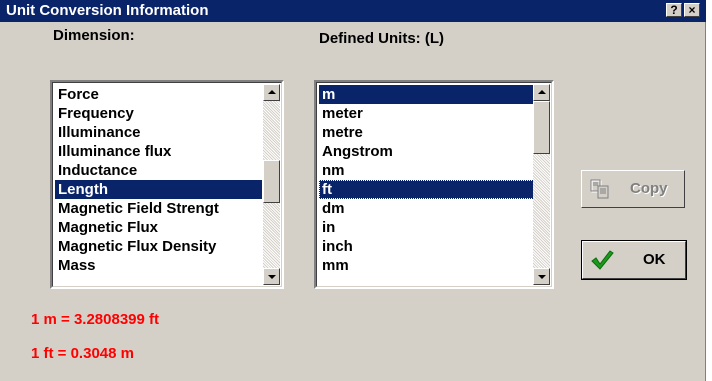 This screenshot has height=381, width=712. What do you see at coordinates (95, 319) in the screenshot?
I see `conversion-result-1: 1 m = 3.2808399 ft` at bounding box center [95, 319].